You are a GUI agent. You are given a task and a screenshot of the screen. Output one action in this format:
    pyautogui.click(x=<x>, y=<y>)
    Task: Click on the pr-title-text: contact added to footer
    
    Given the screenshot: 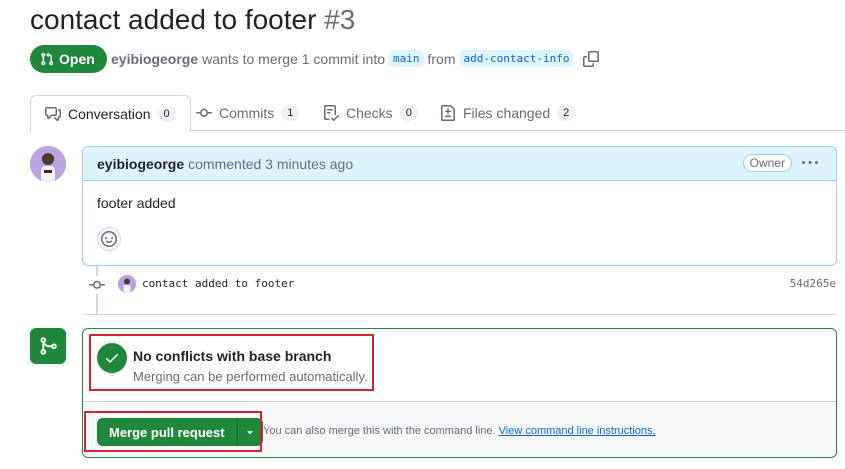 What is the action you would take?
    pyautogui.click(x=173, y=19)
    